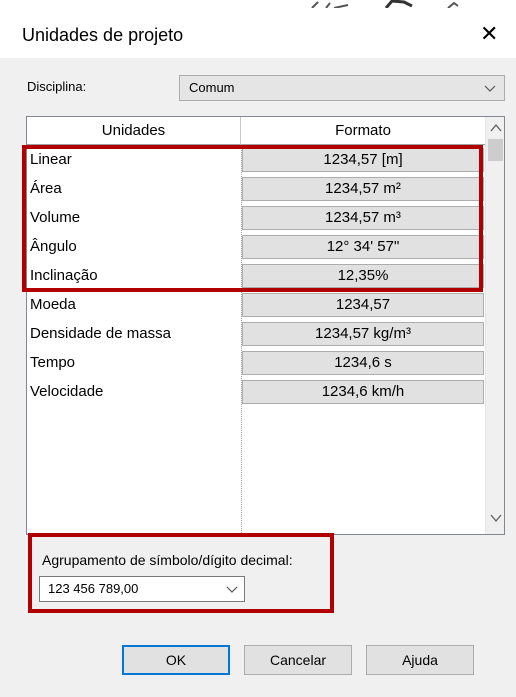 Image resolution: width=516 pixels, height=697 pixels. I want to click on unit-name: Densidade de massa, so click(100, 333).